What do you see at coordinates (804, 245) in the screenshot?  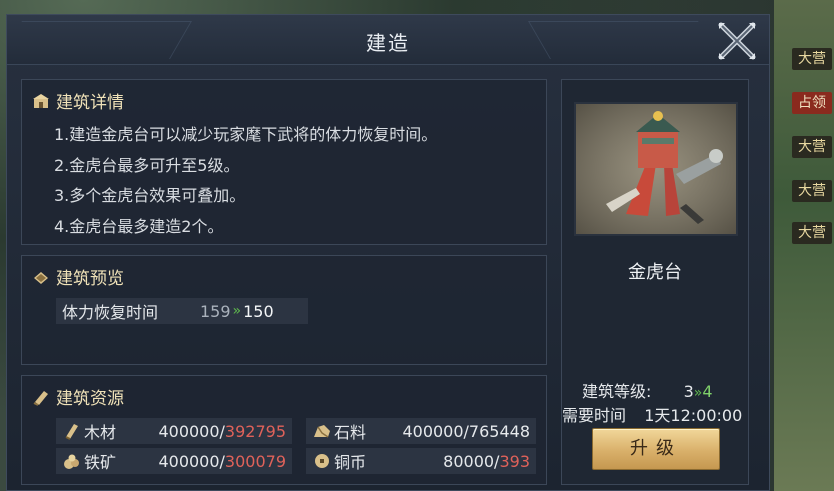 I see `right-side-map-strip: 大营 占领 大营 大营 大营` at bounding box center [804, 245].